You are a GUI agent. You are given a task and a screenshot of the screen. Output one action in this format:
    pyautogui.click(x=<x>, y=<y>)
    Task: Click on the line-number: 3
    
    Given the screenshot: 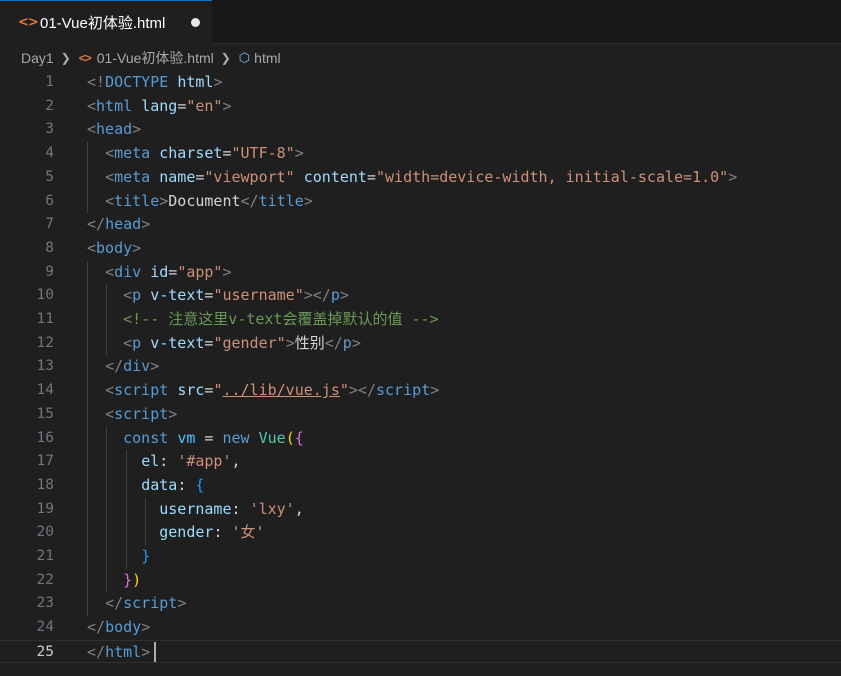 What is the action you would take?
    pyautogui.click(x=49, y=129)
    